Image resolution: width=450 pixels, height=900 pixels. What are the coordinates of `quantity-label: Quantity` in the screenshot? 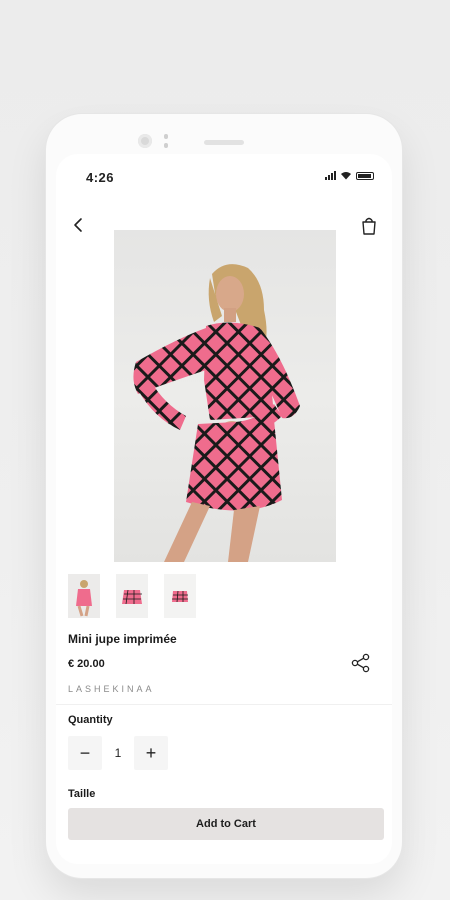 It's located at (90, 720).